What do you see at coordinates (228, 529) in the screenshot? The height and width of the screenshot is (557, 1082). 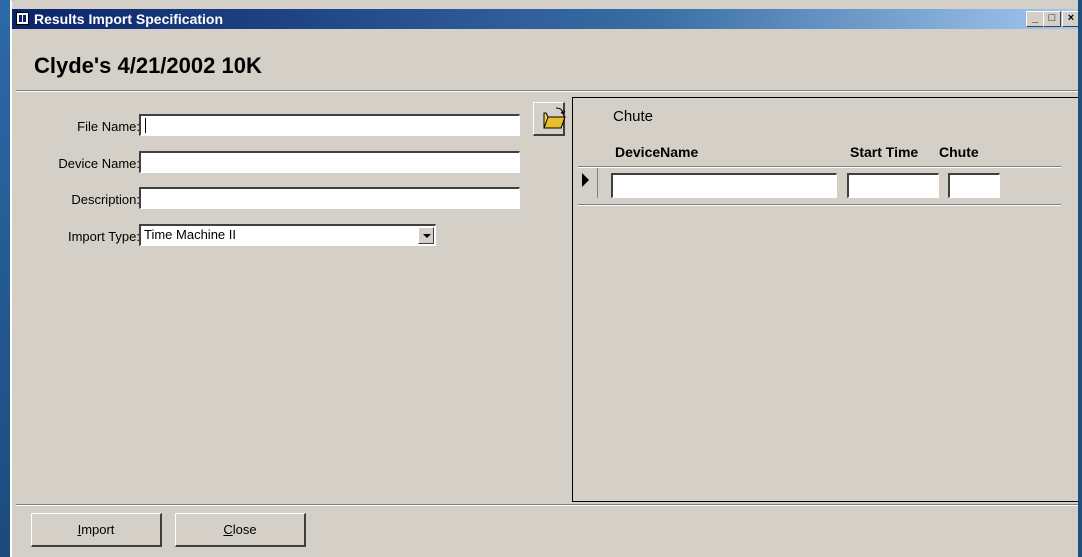 I see `close-accelerator: C` at bounding box center [228, 529].